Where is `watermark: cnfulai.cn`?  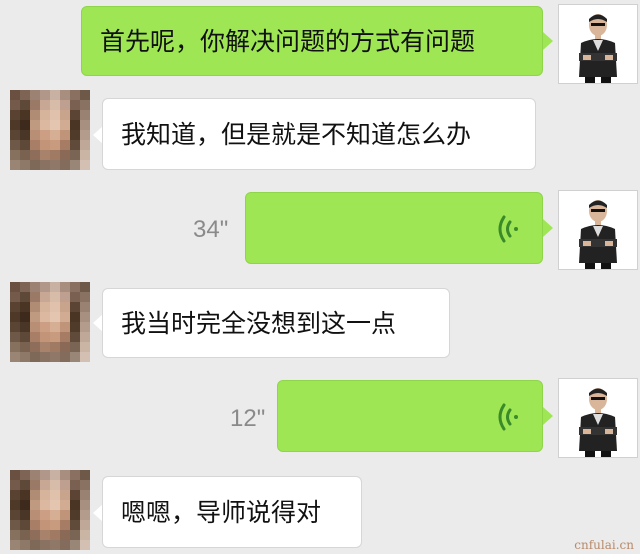
watermark: cnfulai.cn is located at coordinates (604, 545).